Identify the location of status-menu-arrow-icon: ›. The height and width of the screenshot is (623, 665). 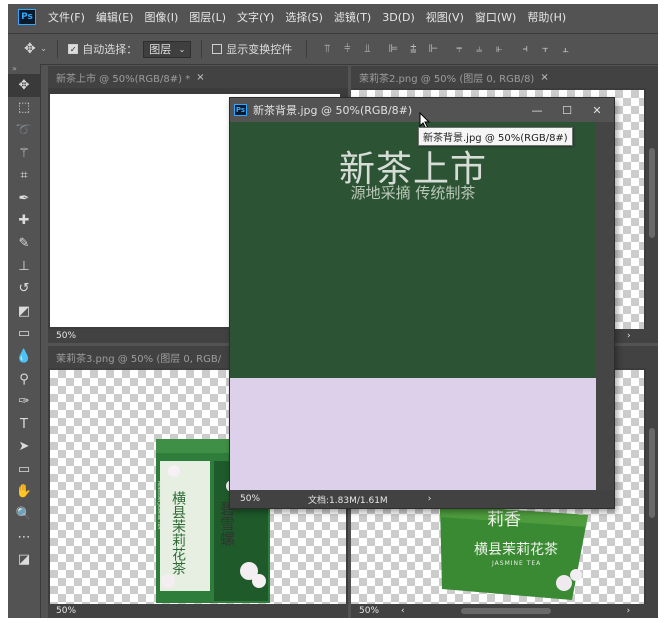
(430, 499).